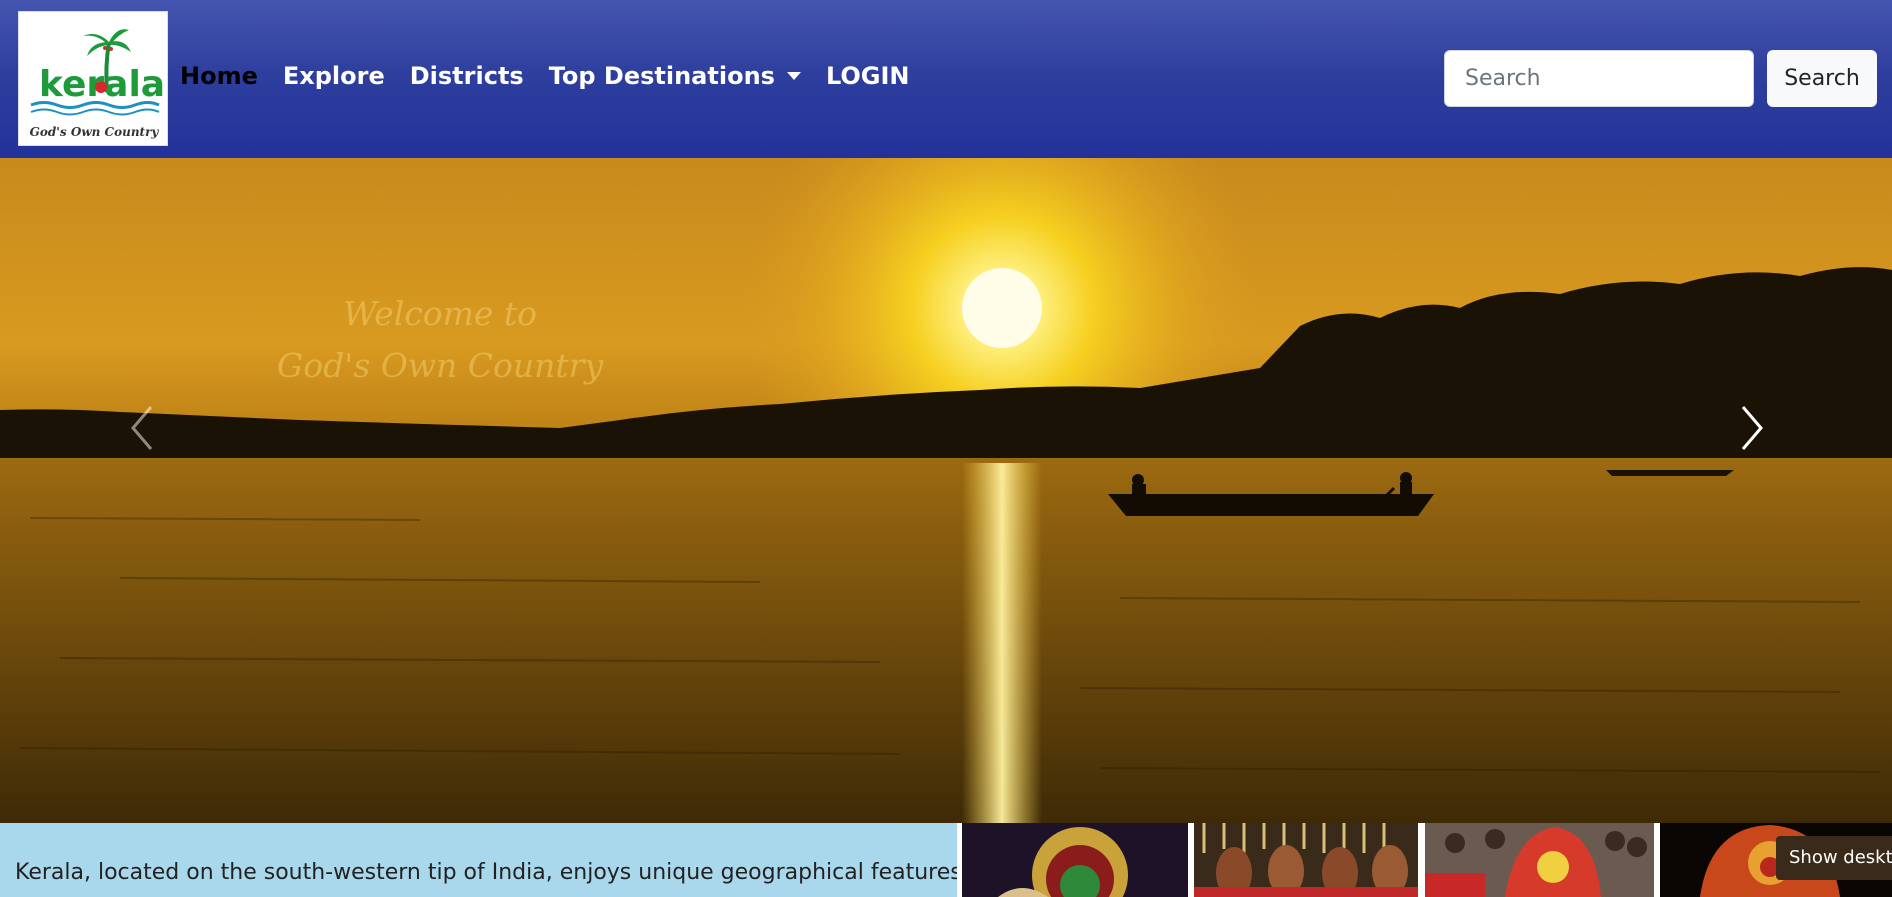 The width and height of the screenshot is (1892, 897). I want to click on chevron-right-icon, so click(1752, 428).